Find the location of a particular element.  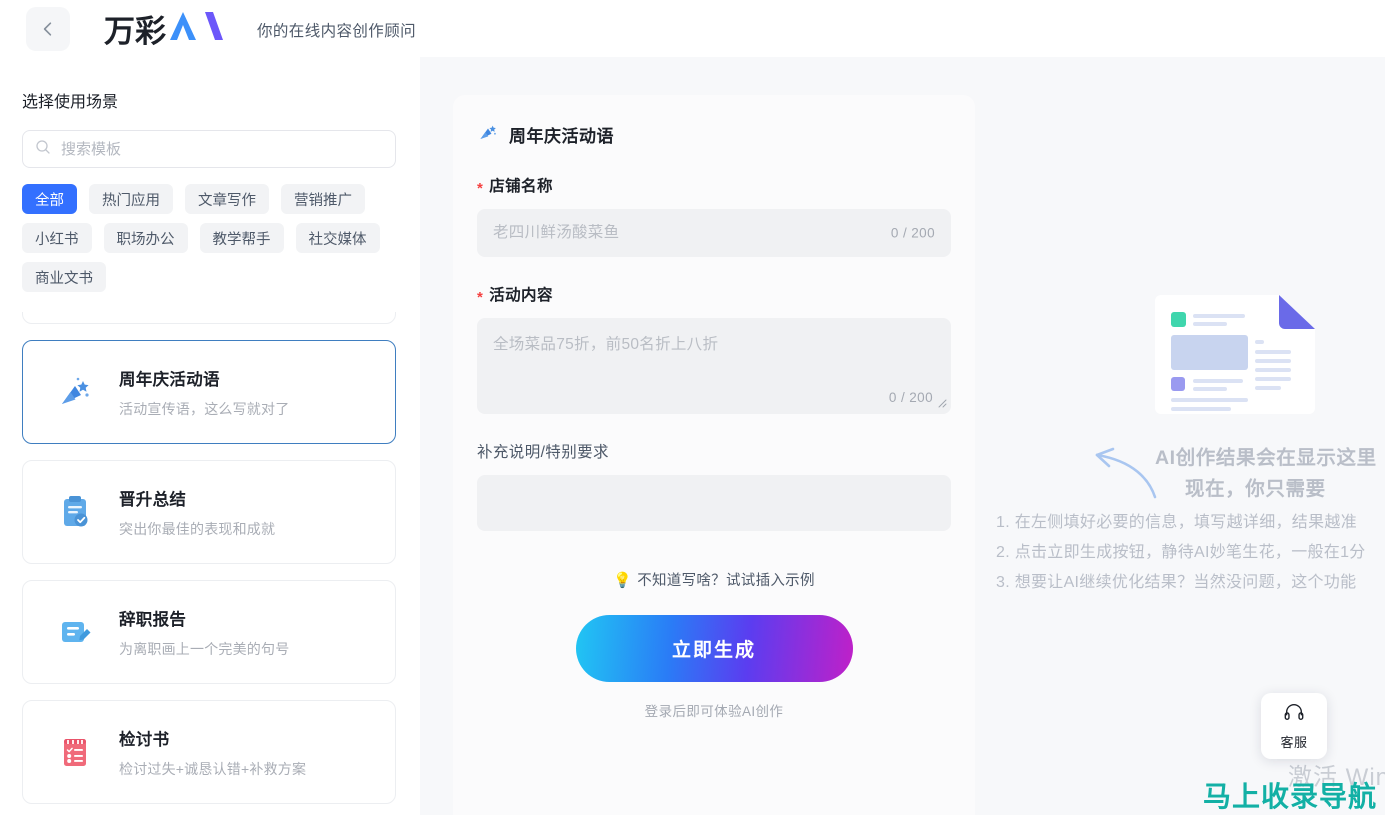

chip-article-writing: 文章写作 is located at coordinates (227, 199).